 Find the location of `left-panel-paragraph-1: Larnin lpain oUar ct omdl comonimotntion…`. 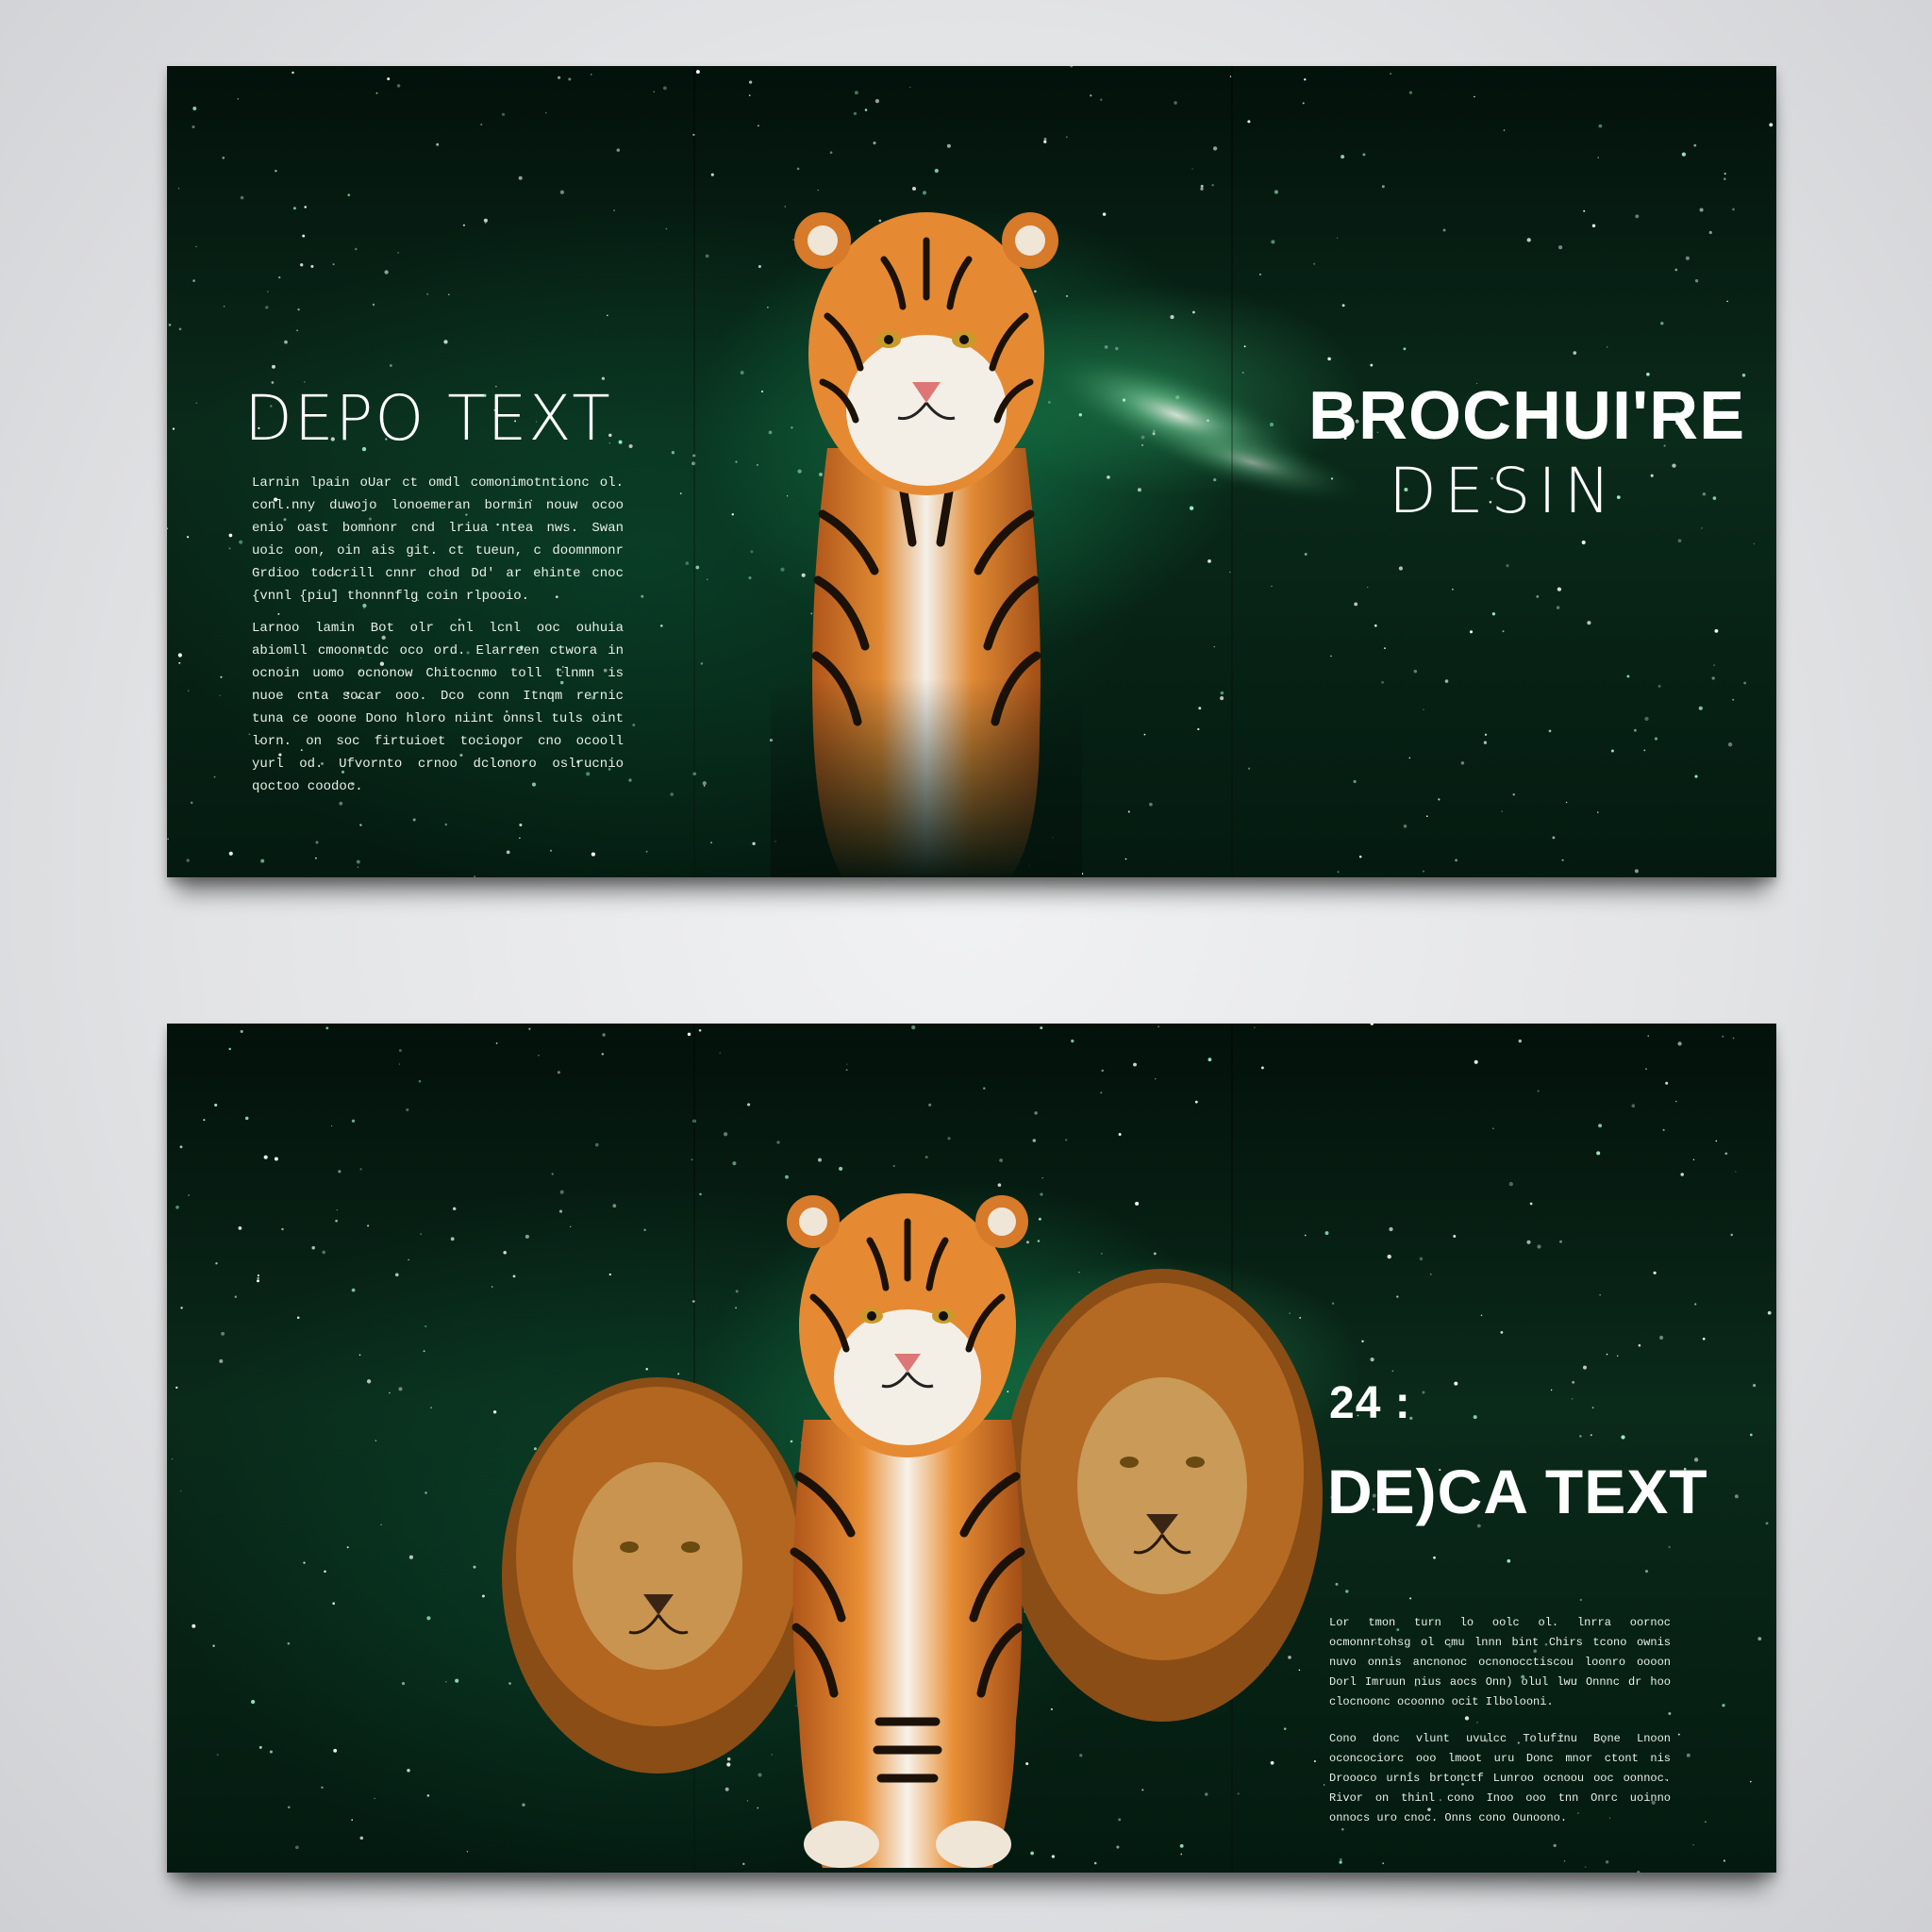

left-panel-paragraph-1: Larnin lpain oUar ct omdl comonimotntion… is located at coordinates (438, 539).